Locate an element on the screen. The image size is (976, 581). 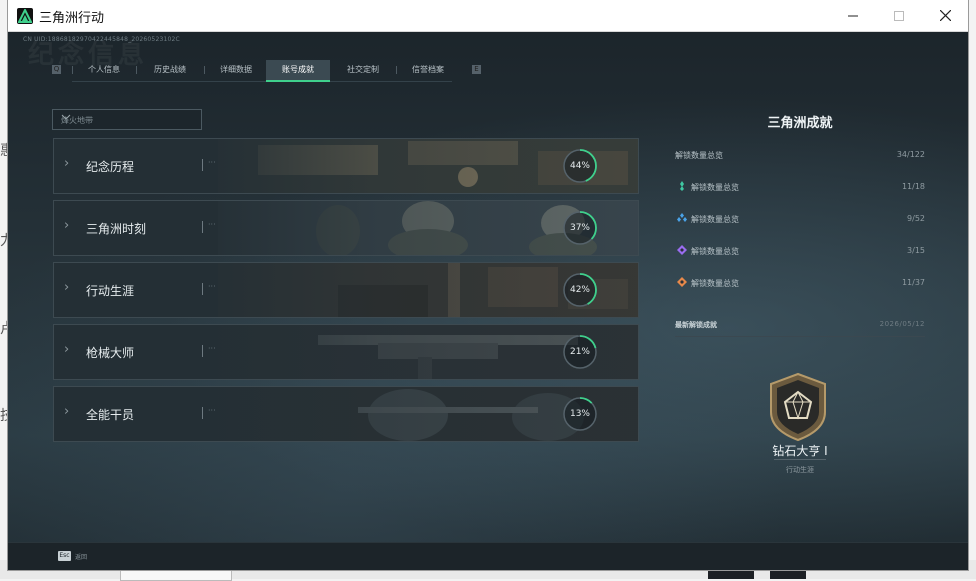
tab-personal-info: 个人信息 is located at coordinates (104, 70).